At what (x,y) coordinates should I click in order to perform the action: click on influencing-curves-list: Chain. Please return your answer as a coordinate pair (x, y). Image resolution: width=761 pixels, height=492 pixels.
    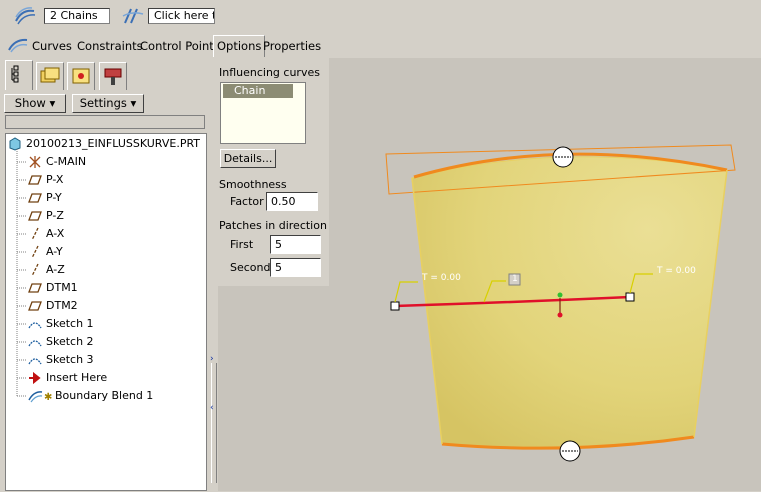
    Looking at the image, I should click on (263, 113).